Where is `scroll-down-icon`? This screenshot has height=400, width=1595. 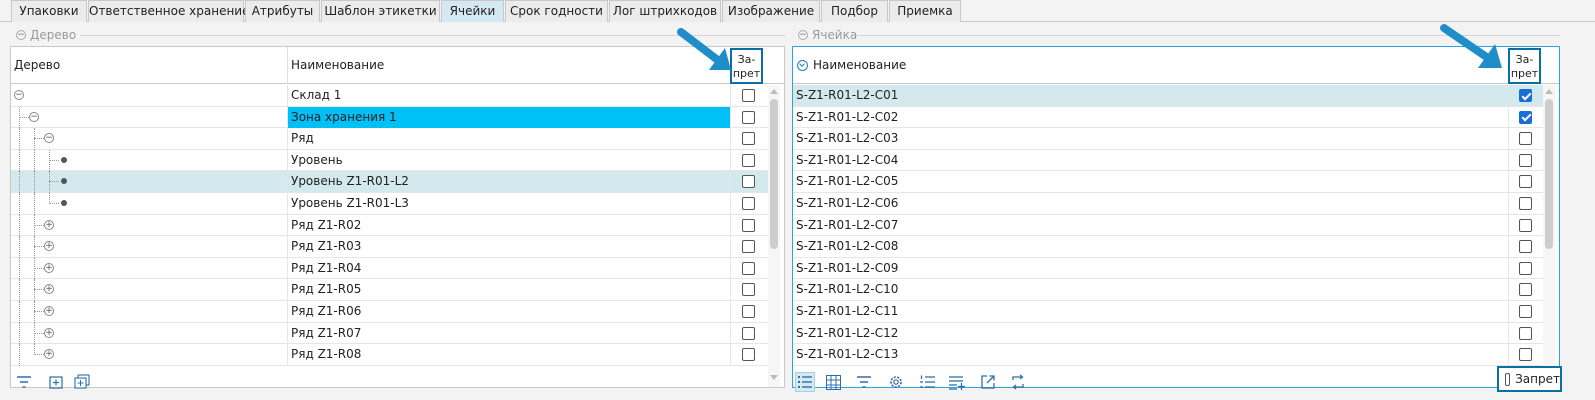
scroll-down-icon is located at coordinates (774, 377).